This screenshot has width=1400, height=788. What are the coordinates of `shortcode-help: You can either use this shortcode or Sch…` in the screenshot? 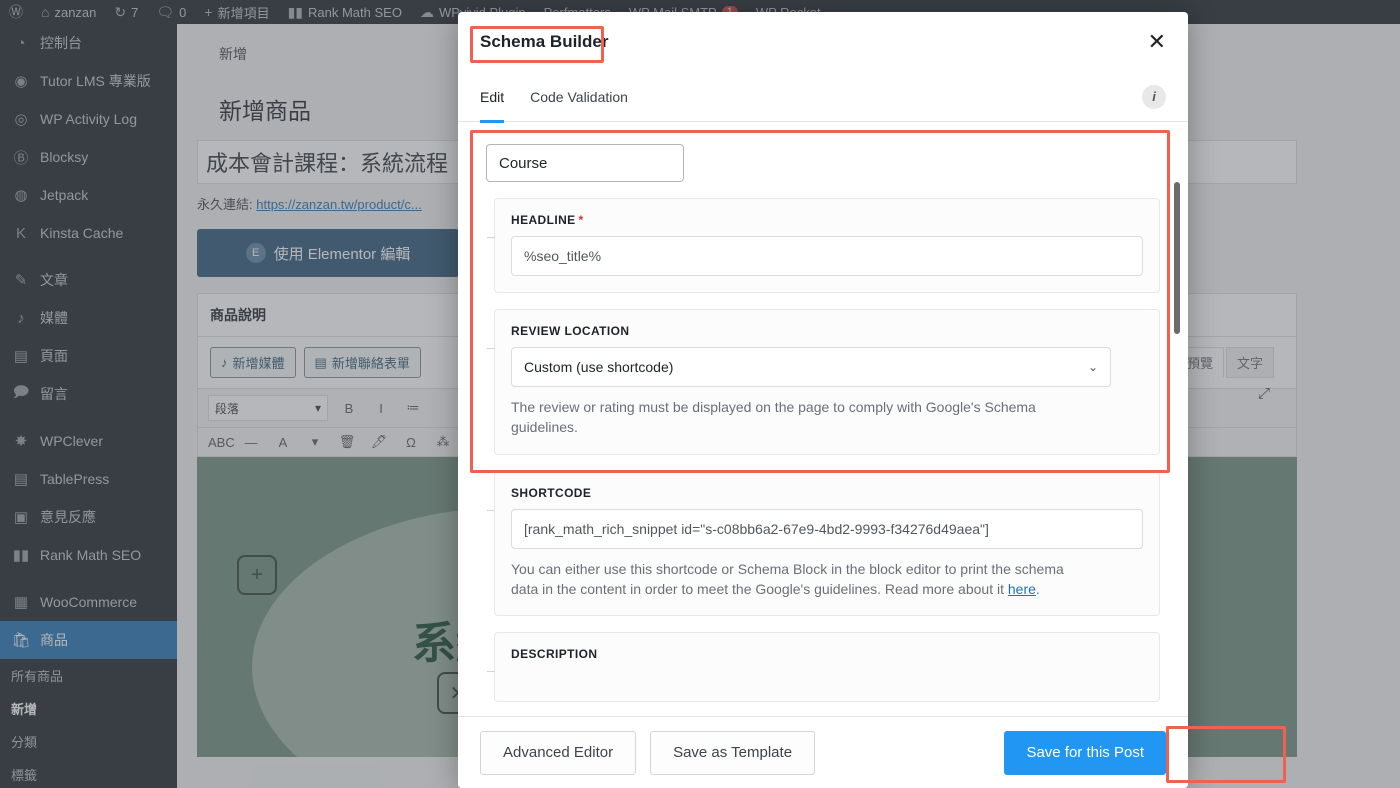 It's located at (791, 579).